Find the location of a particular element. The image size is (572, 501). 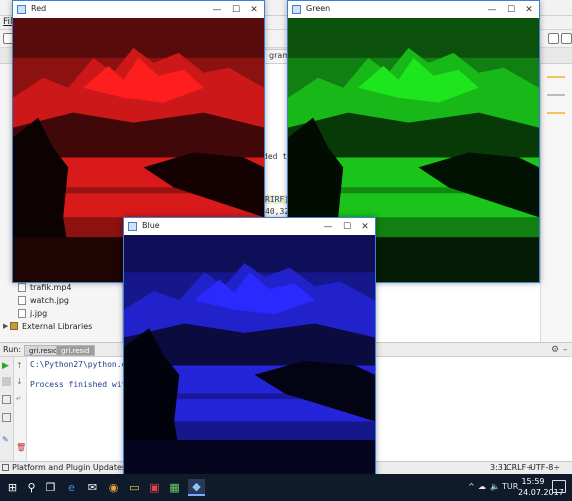

window-title-bar: Blue — ☐ ✕ is located at coordinates (249, 226).